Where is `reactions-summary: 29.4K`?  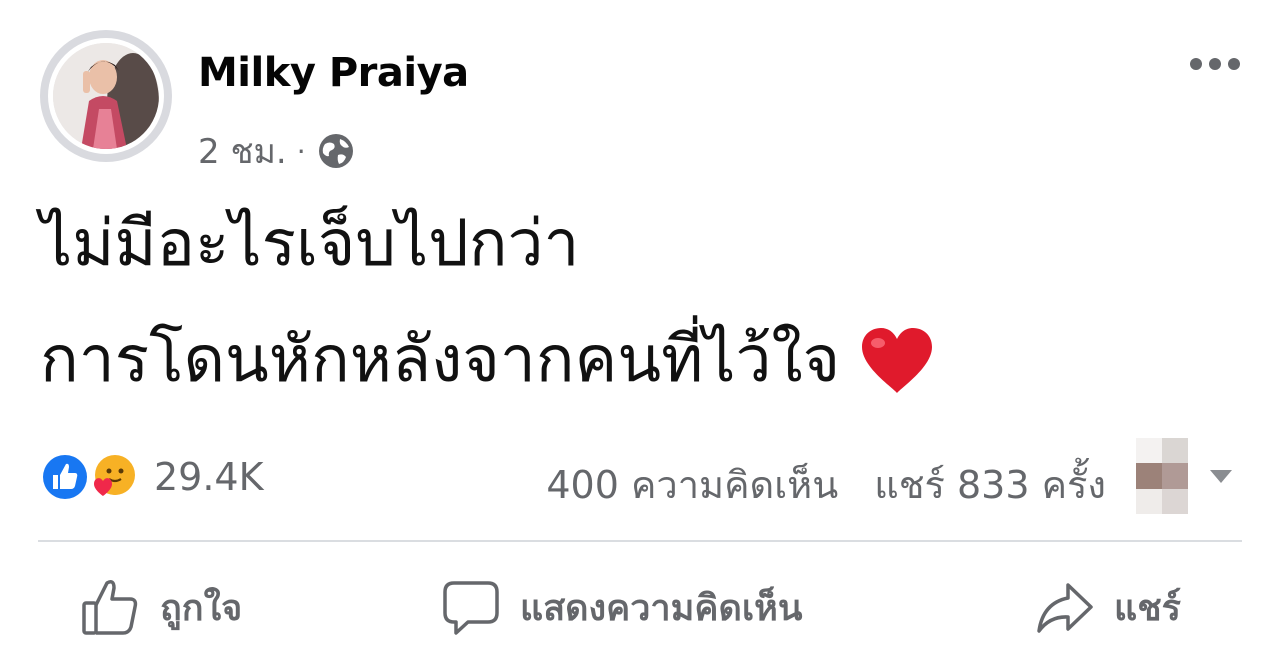
reactions-summary: 29.4K is located at coordinates (151, 477).